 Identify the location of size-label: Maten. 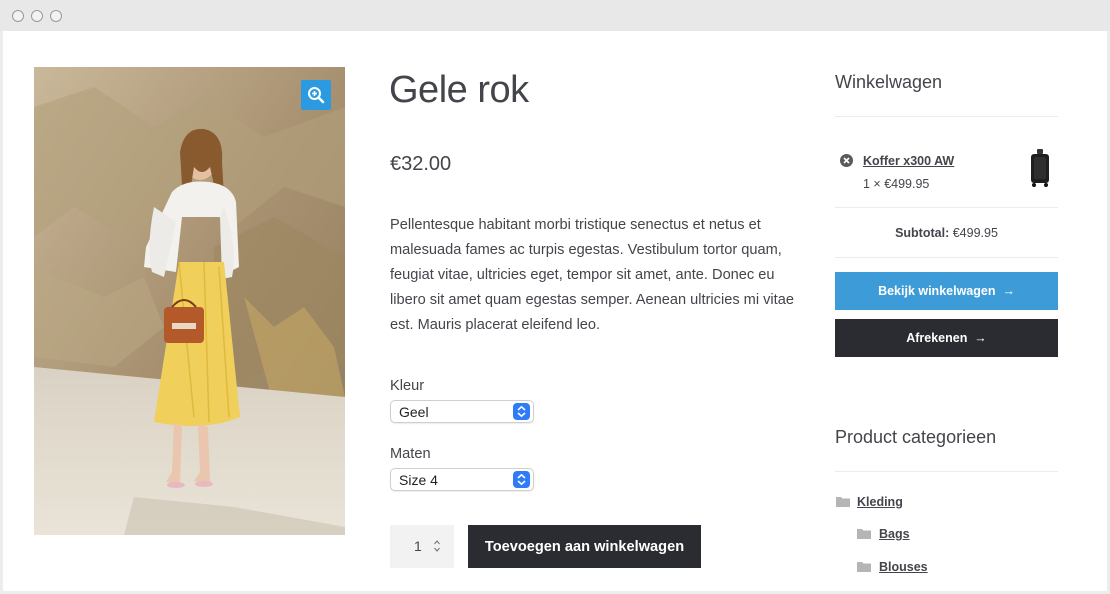
(410, 454).